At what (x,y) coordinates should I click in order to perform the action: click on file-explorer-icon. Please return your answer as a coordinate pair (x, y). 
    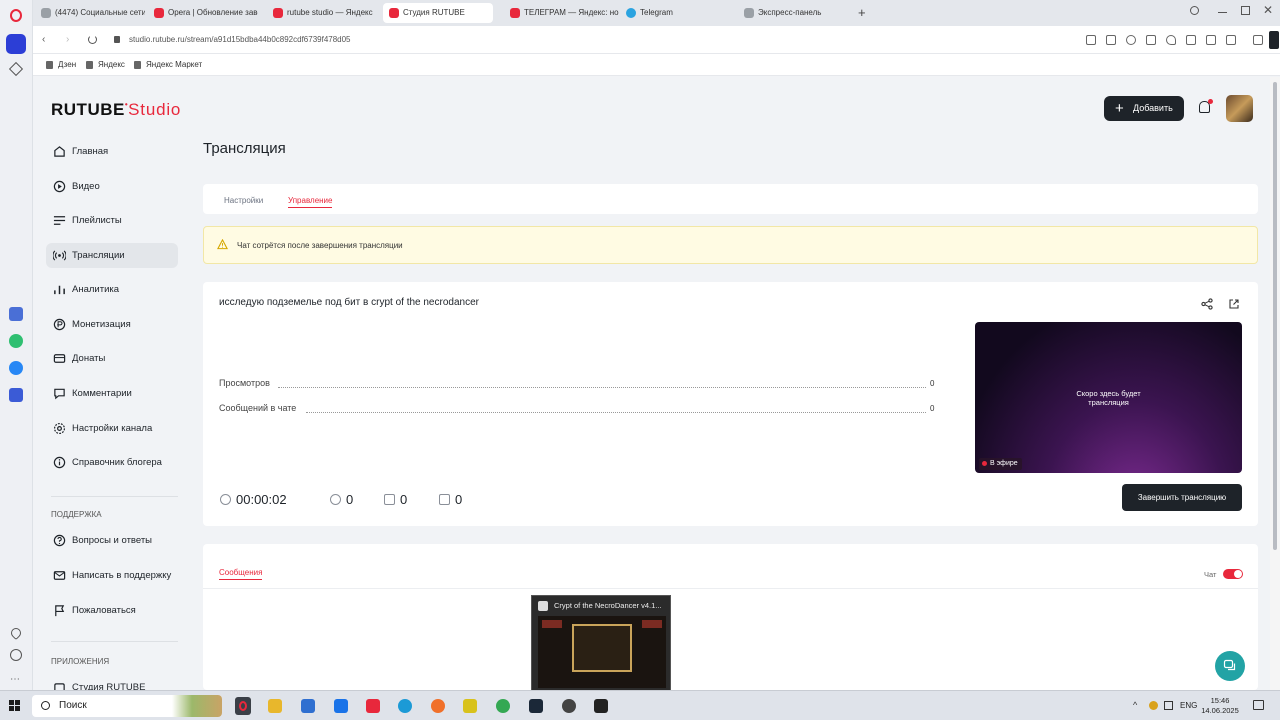
    Looking at the image, I should click on (275, 706).